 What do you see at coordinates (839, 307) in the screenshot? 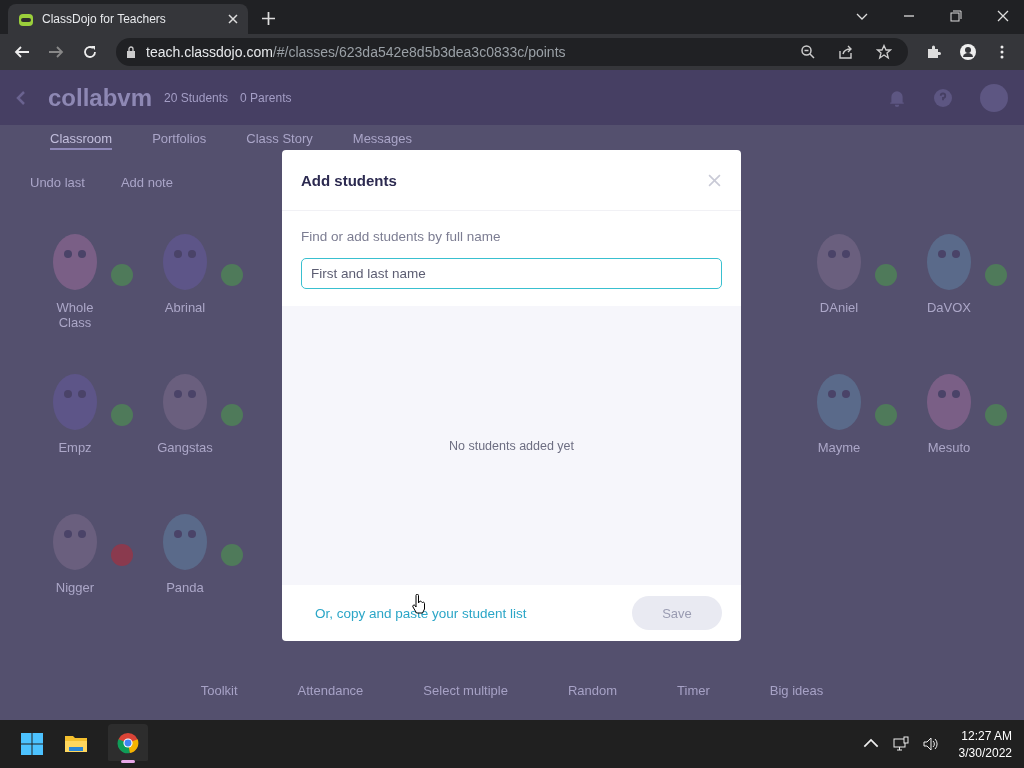
I see `student-name: DAniel` at bounding box center [839, 307].